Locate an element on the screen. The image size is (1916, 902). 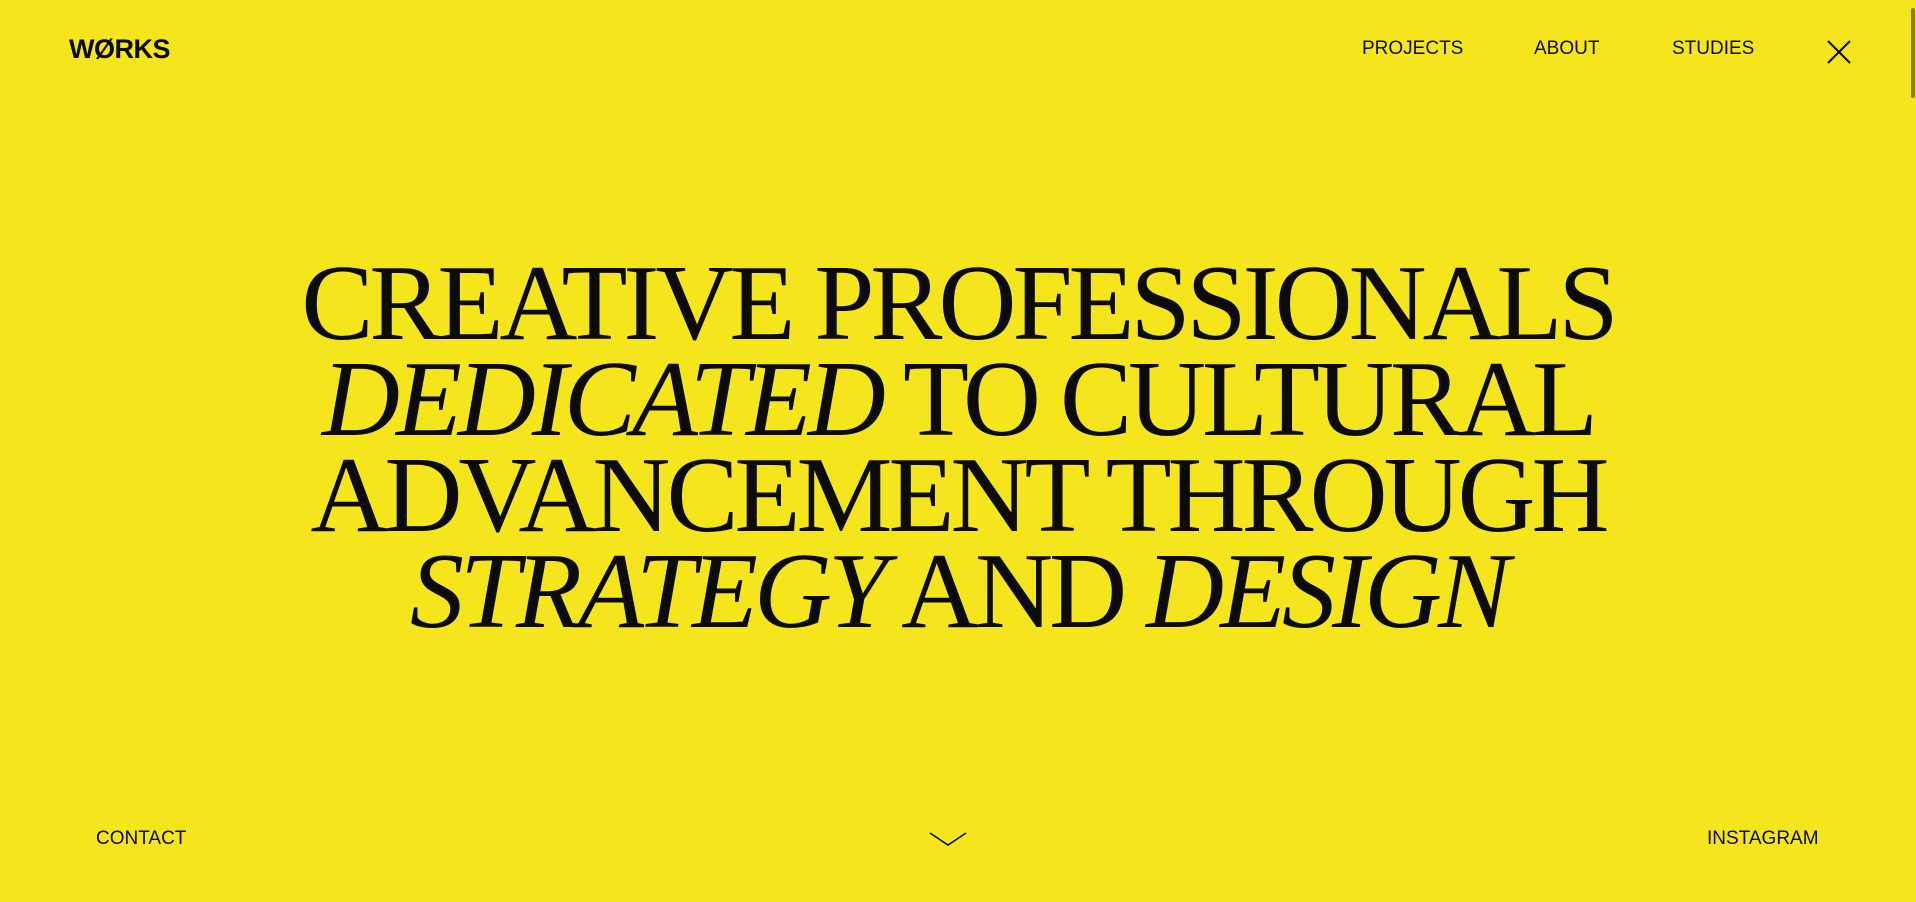
hero-line-4-and: AND is located at coordinates (1015, 591).